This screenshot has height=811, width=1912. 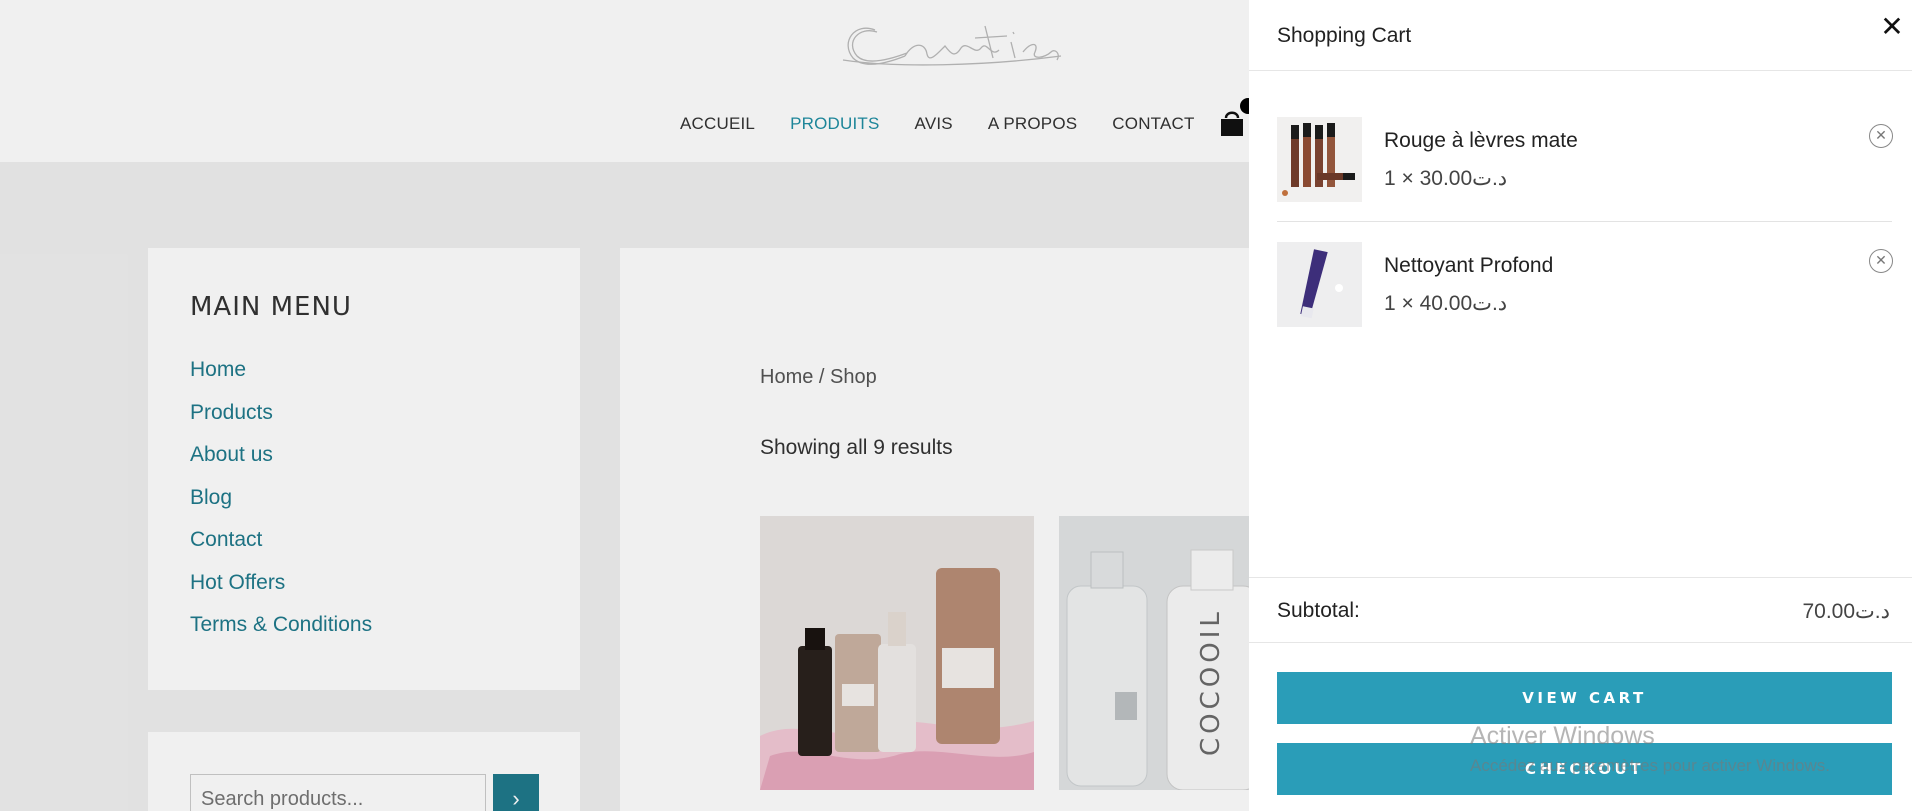 I want to click on subtotal-label: Subtotal:, so click(x=1318, y=610).